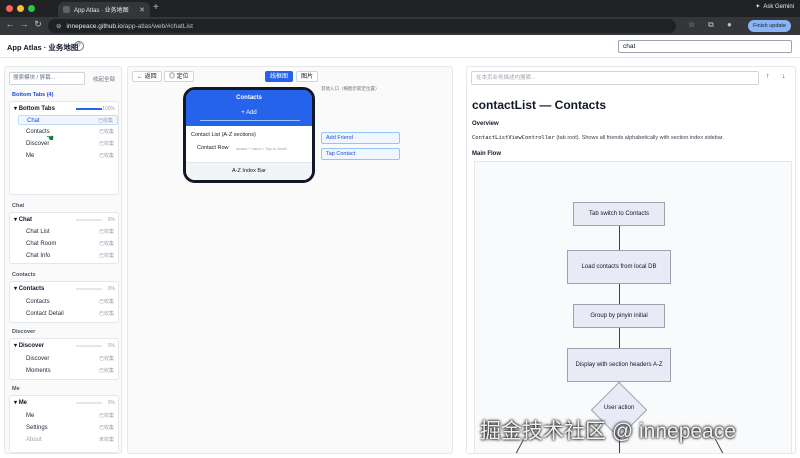  I want to click on sidebar-item-chat-info: Chat Info 已收集, so click(68, 256).